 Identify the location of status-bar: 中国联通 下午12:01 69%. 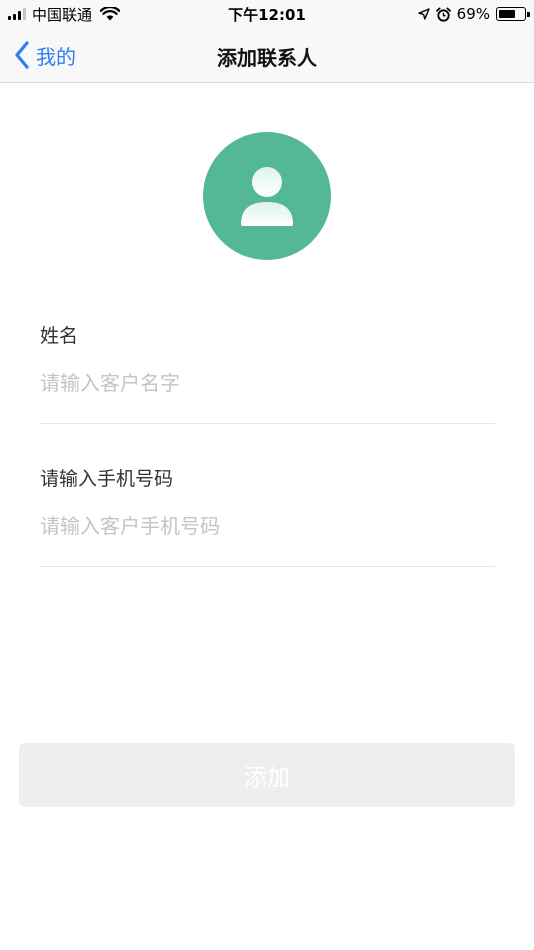
(267, 14).